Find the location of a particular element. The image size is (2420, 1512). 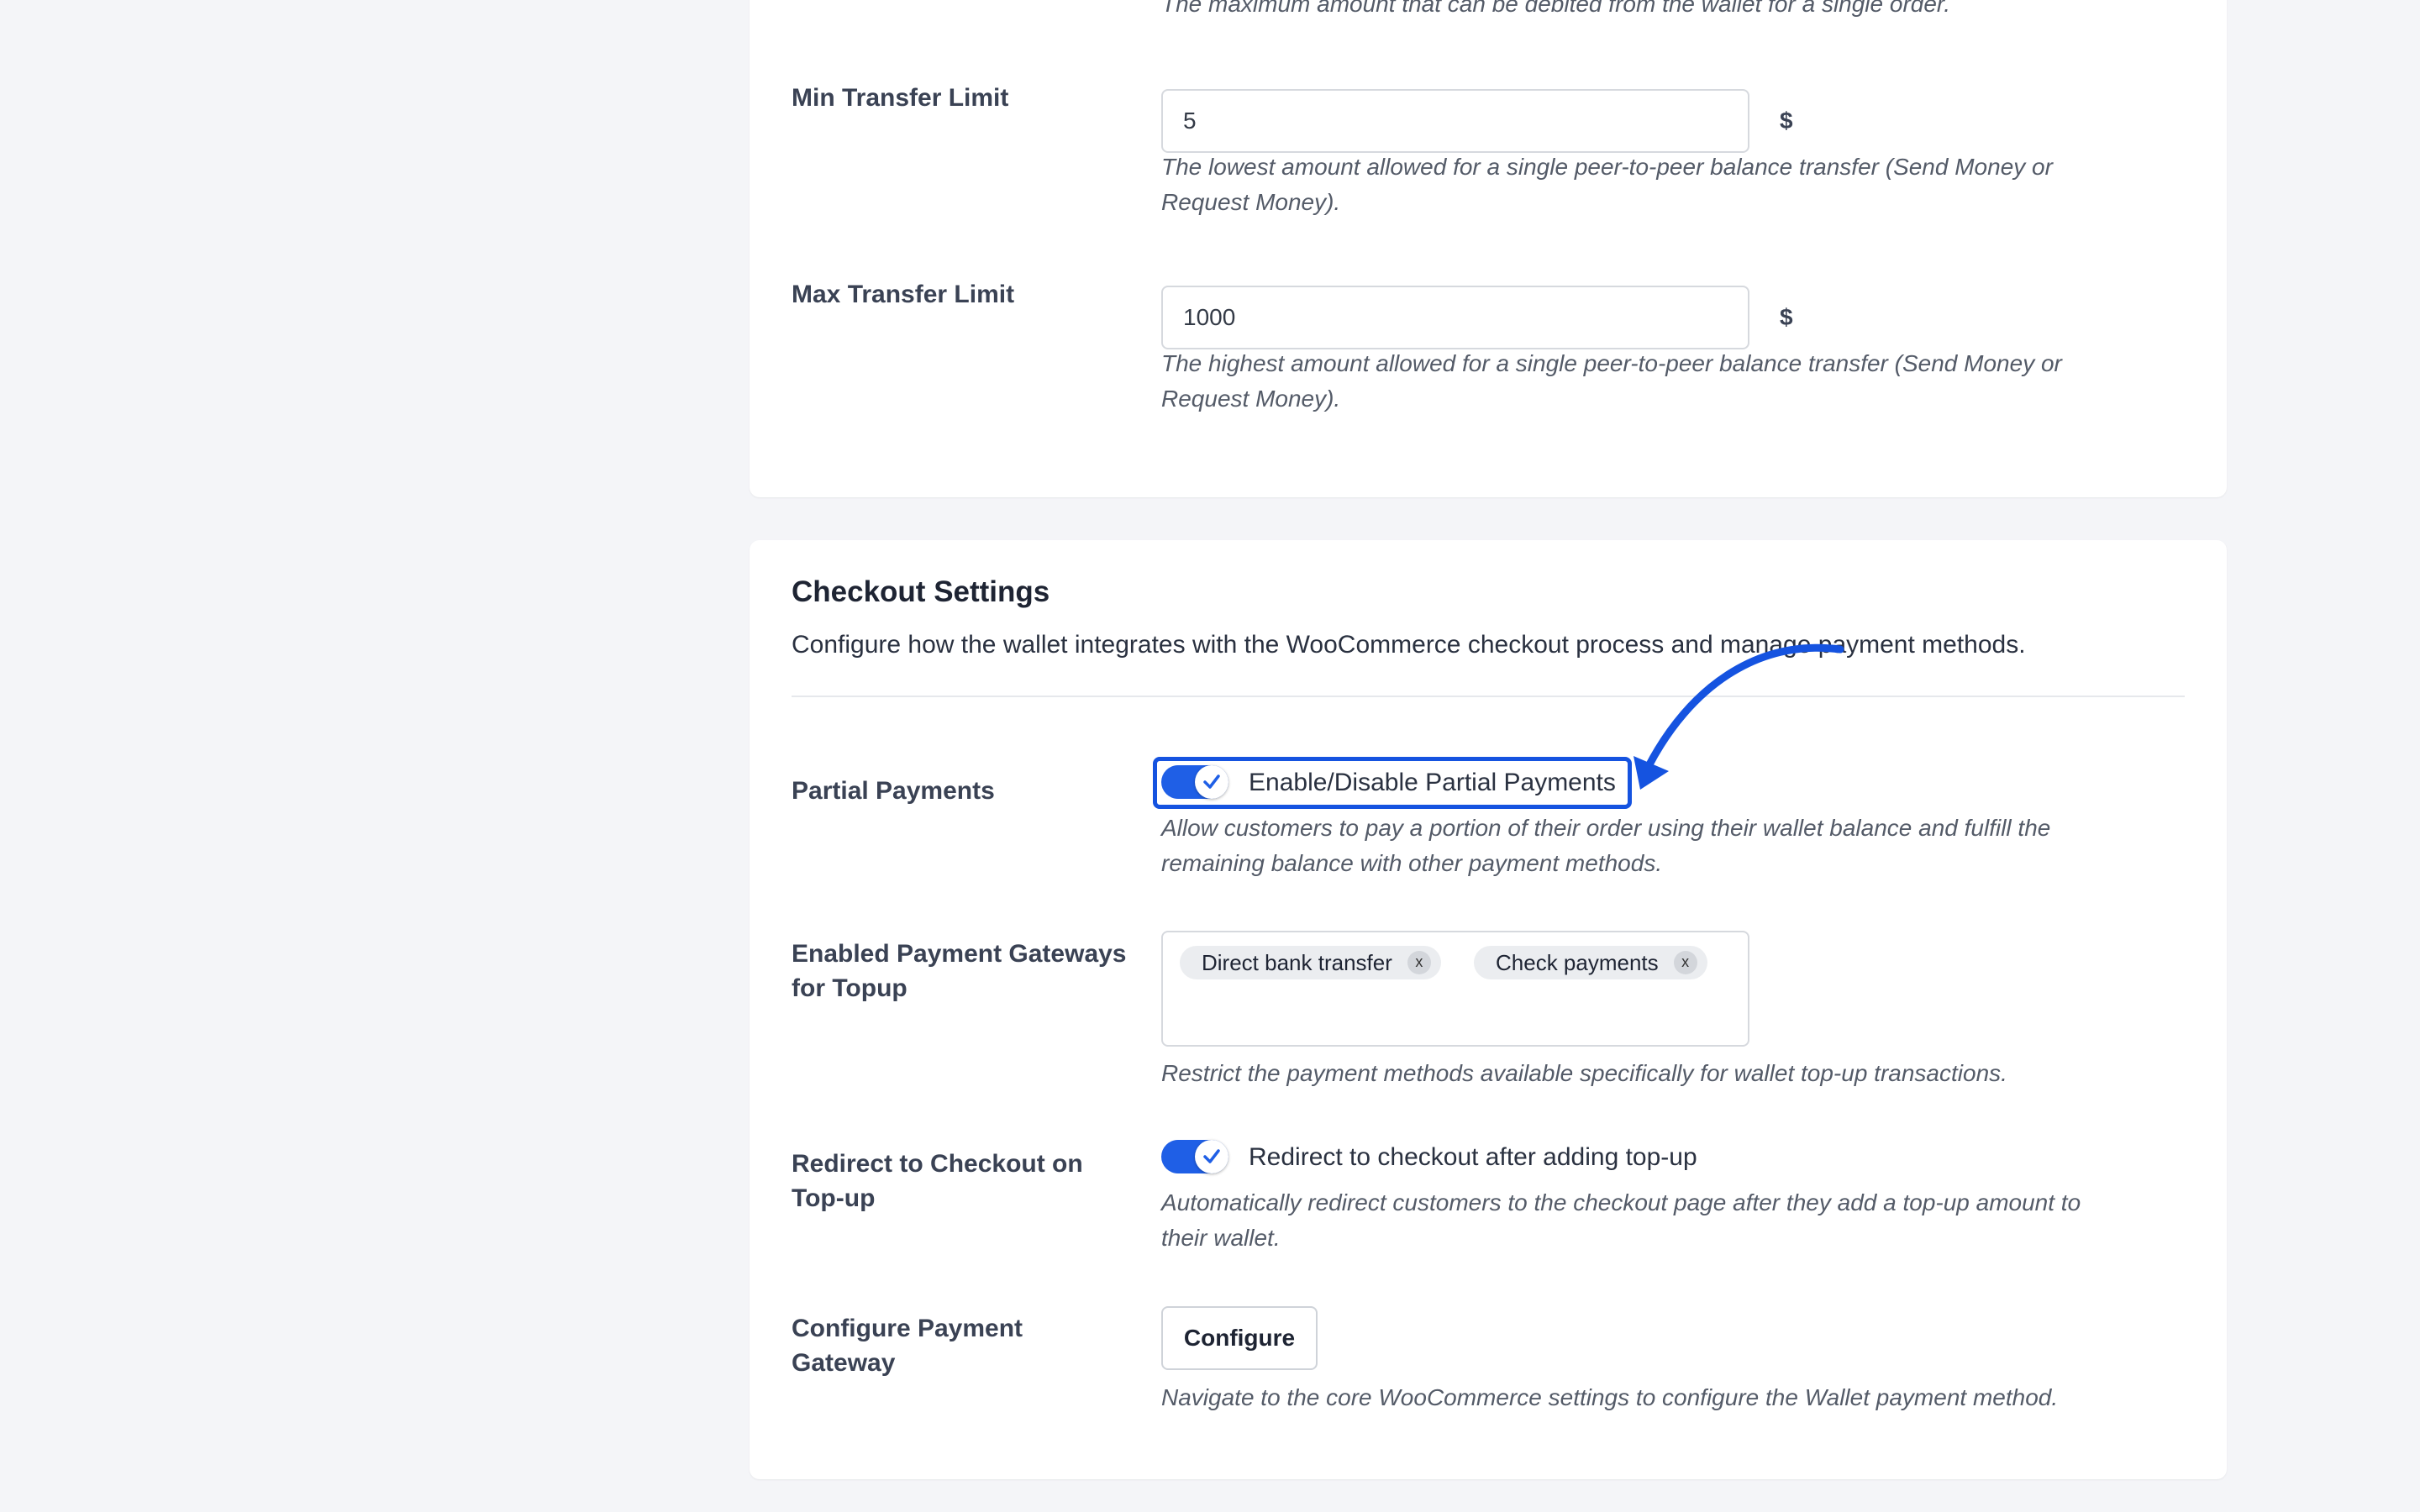

redirect-toggle-label: Redirect to checkout after adding top-up is located at coordinates (1473, 1157).